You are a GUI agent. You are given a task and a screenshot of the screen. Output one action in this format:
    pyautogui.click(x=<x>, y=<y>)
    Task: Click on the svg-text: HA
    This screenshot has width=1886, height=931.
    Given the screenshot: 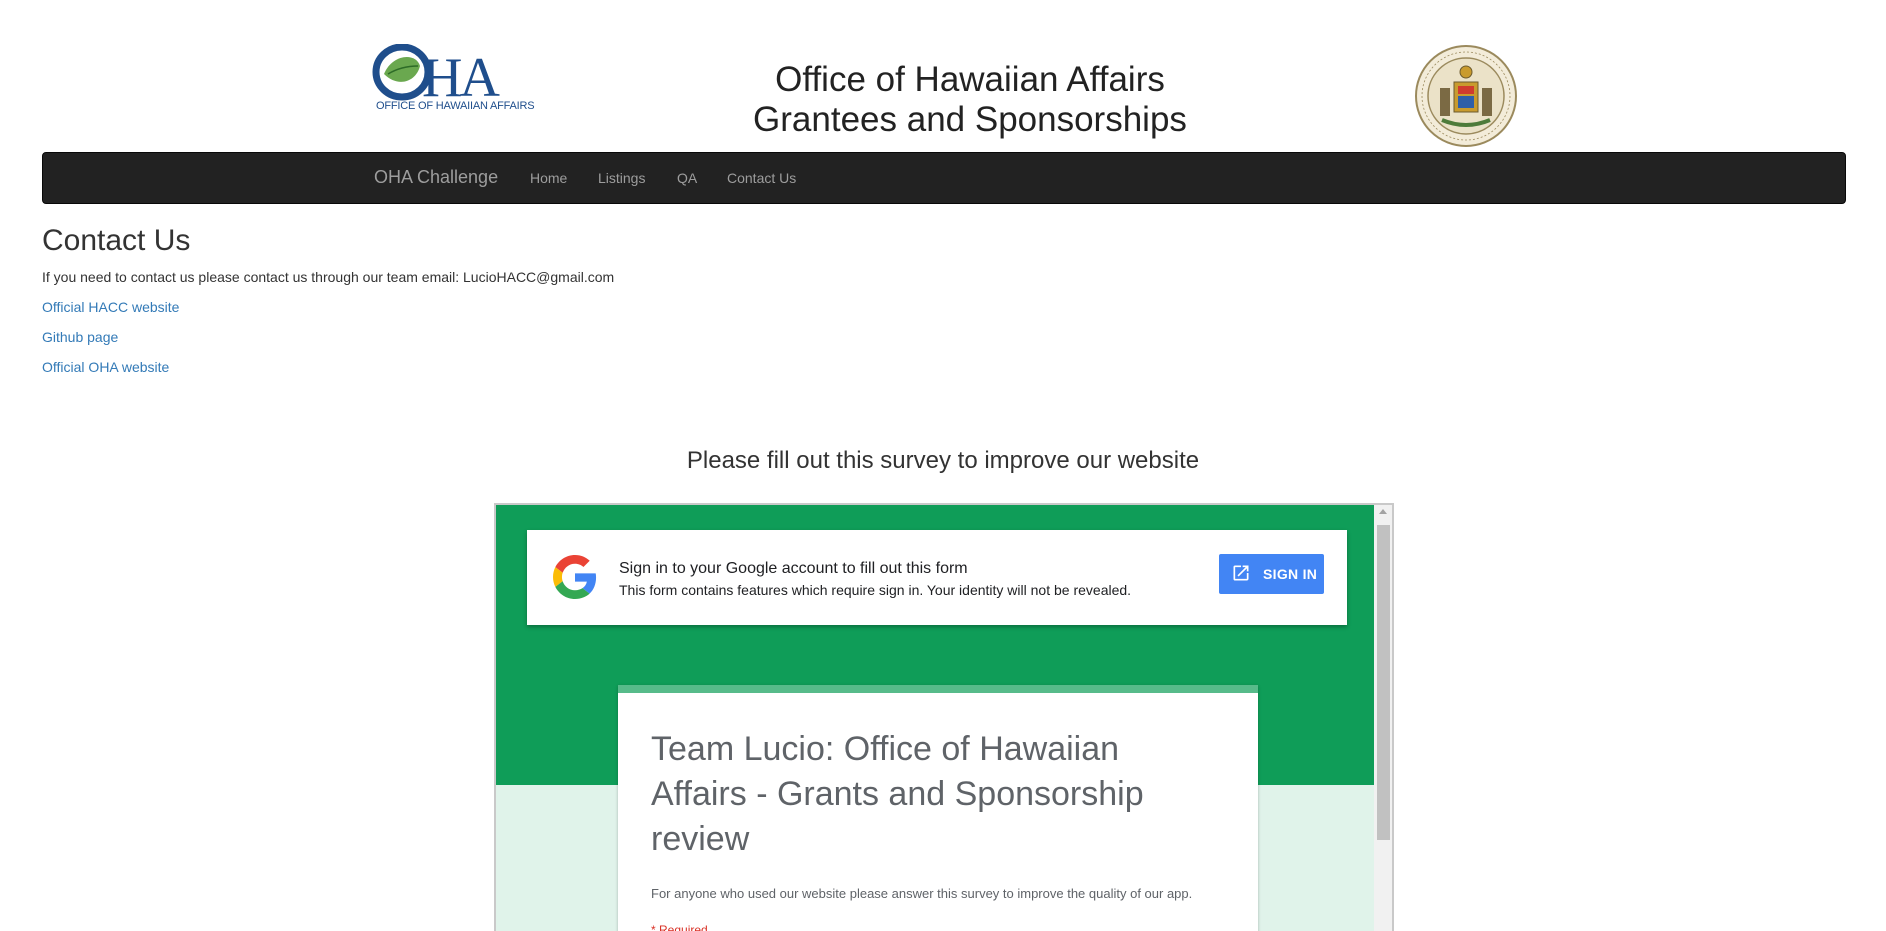 What is the action you would take?
    pyautogui.click(x=461, y=74)
    